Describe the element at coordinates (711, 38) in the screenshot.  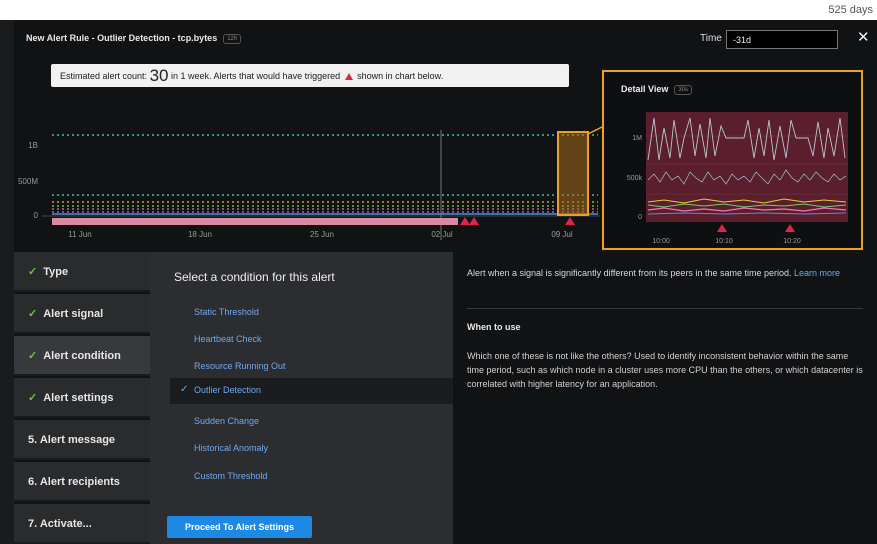
I see `time-label: Time` at that location.